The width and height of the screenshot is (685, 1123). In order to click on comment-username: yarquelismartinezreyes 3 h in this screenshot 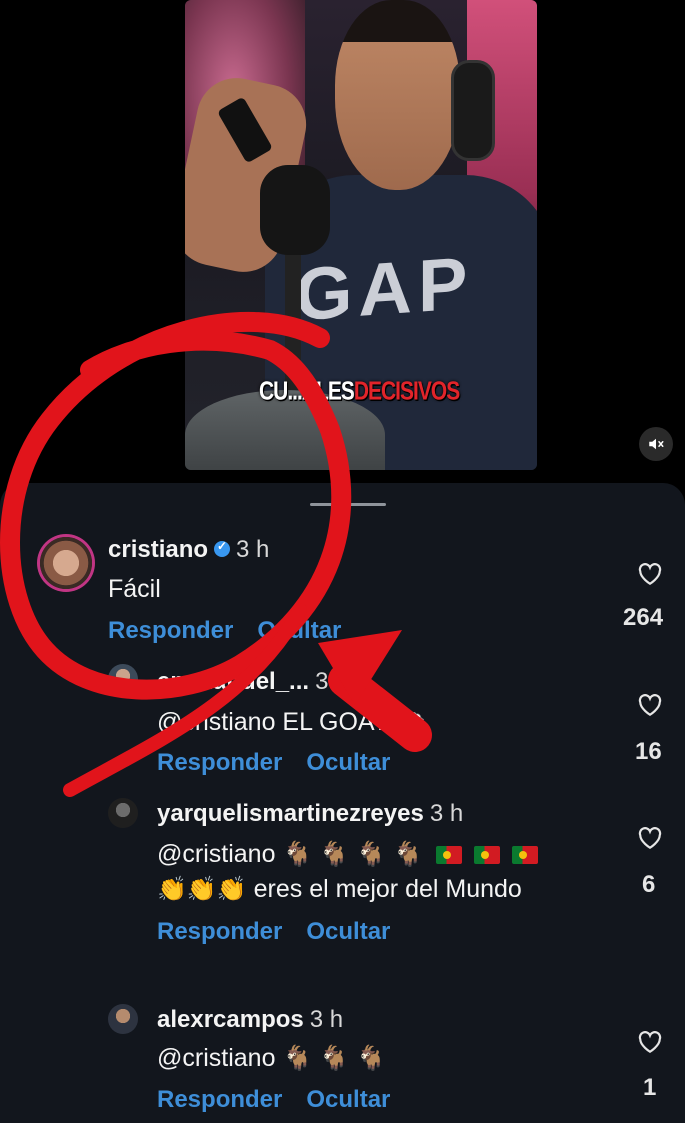, I will do `click(310, 814)`.